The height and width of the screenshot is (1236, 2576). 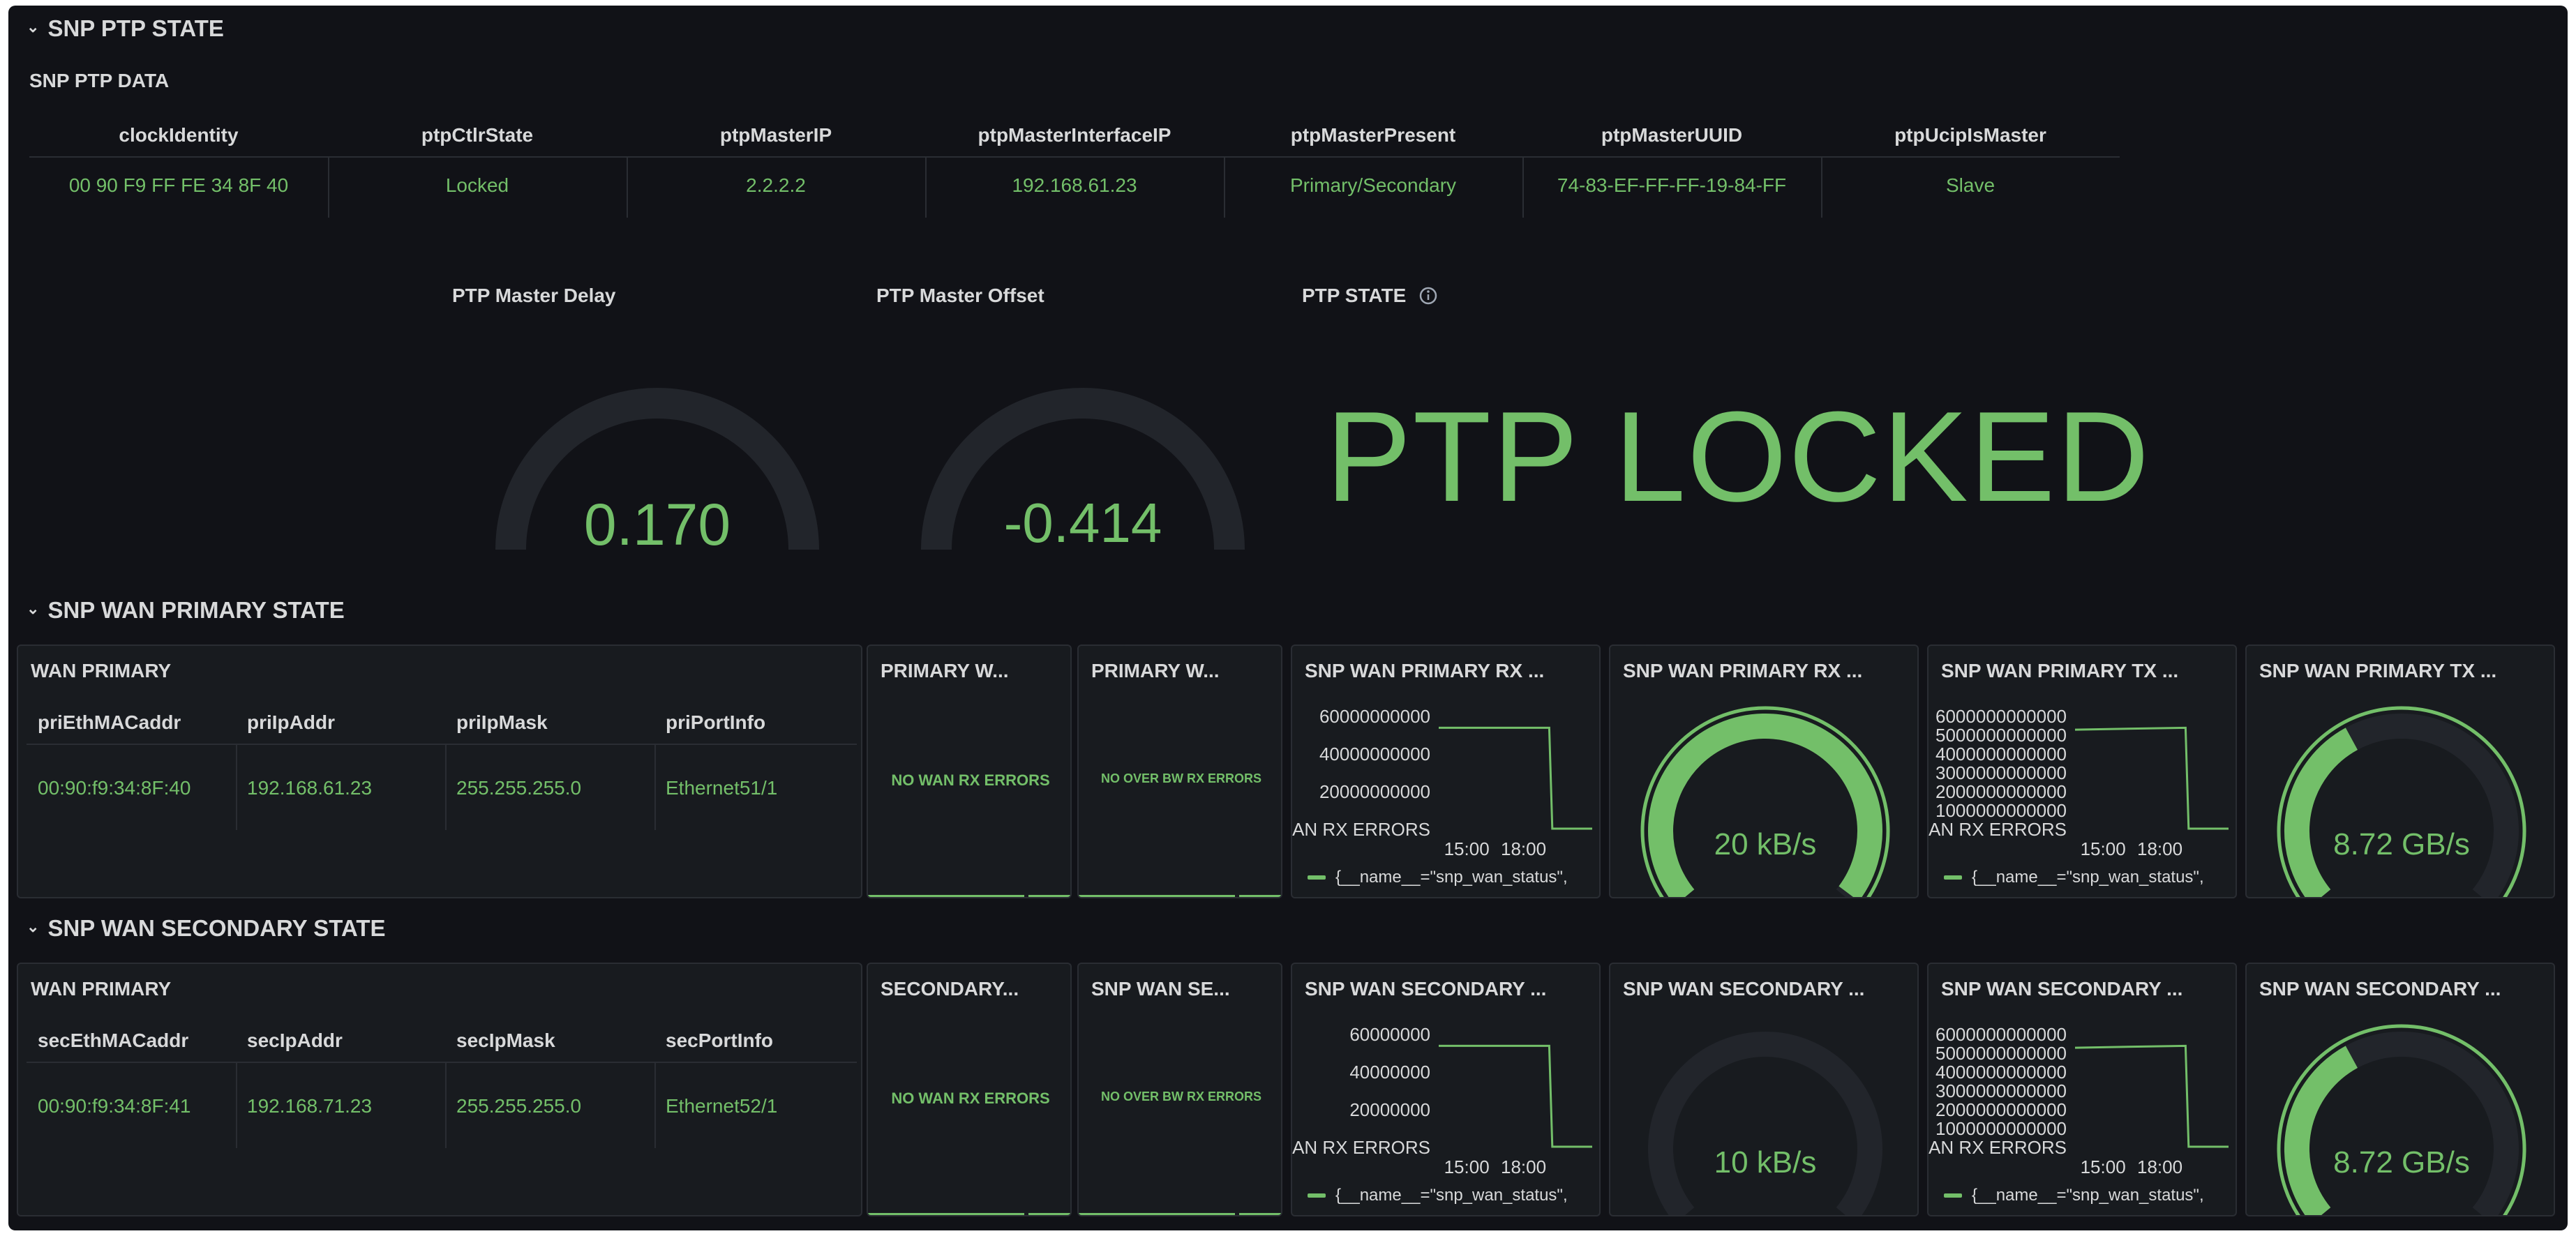 What do you see at coordinates (549, 722) in the screenshot?
I see `column-header: priIpMask` at bounding box center [549, 722].